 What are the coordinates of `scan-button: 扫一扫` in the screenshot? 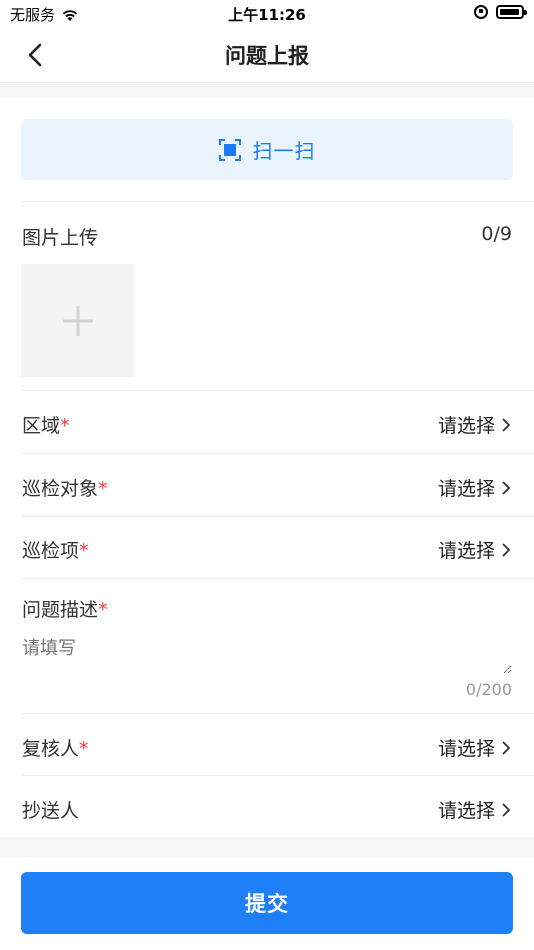 It's located at (267, 149).